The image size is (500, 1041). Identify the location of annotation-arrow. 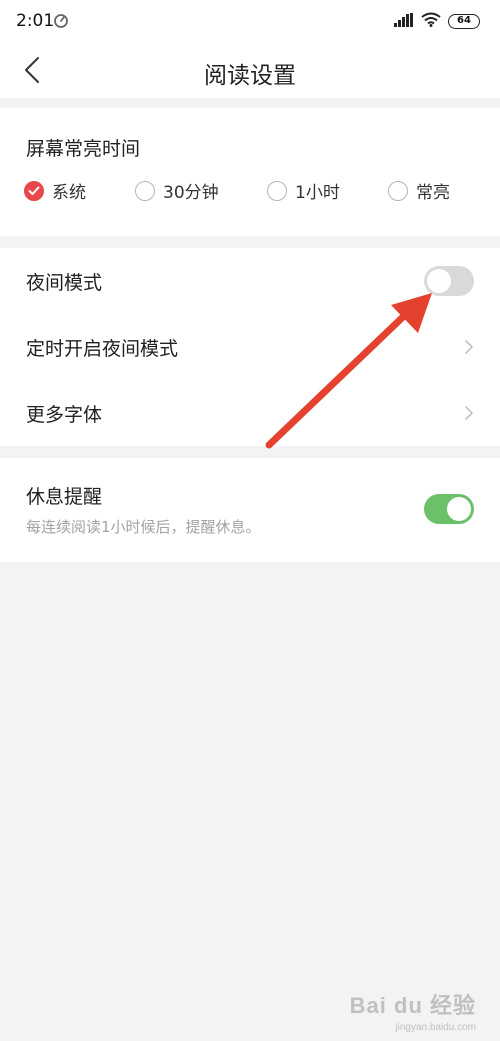
(348, 371).